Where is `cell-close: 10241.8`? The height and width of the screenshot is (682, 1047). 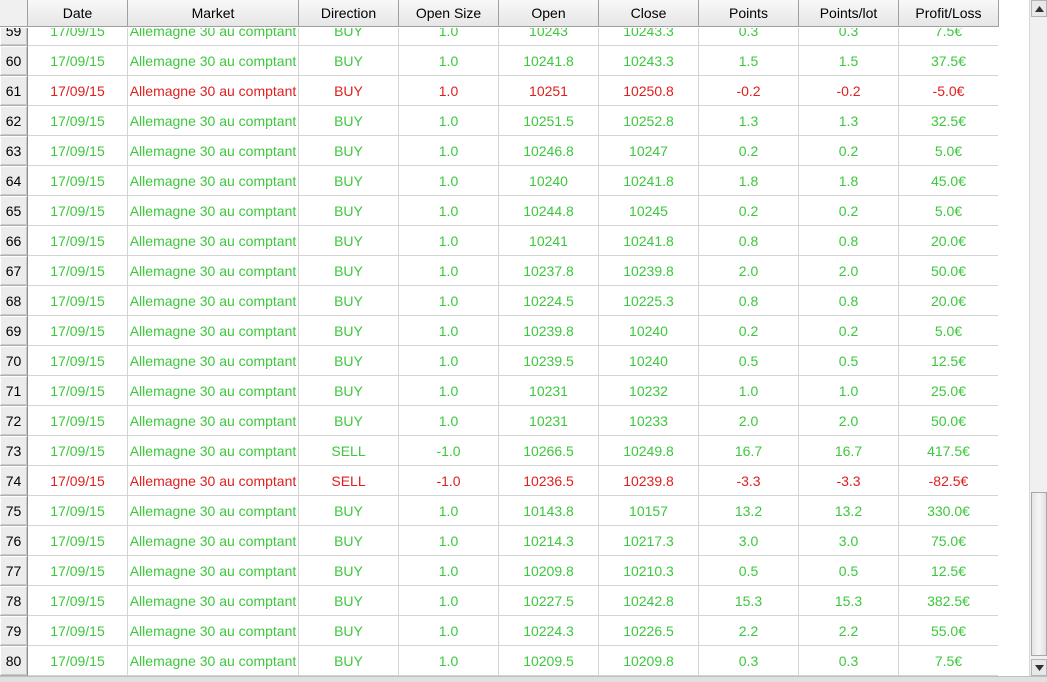 cell-close: 10241.8 is located at coordinates (649, 241).